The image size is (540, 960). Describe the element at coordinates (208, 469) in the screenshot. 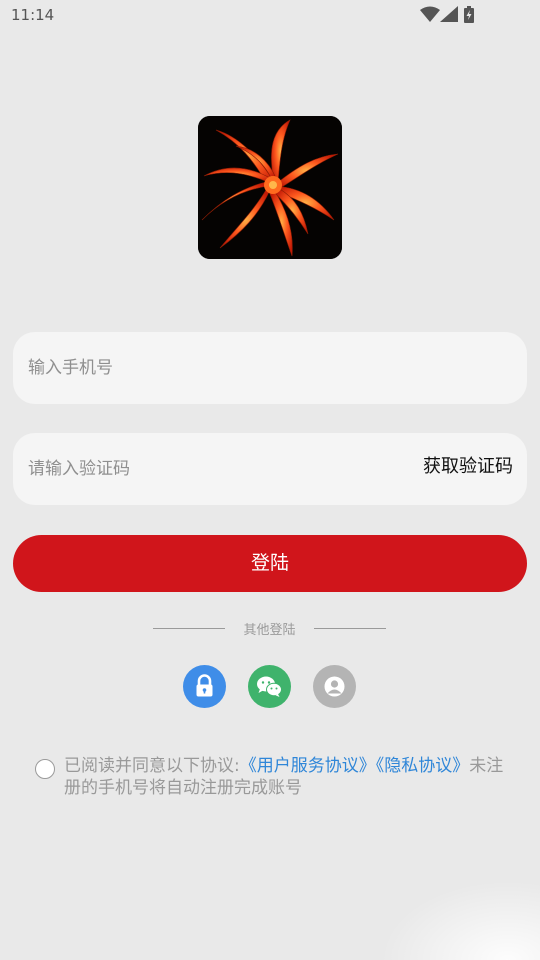

I see `code-input` at that location.